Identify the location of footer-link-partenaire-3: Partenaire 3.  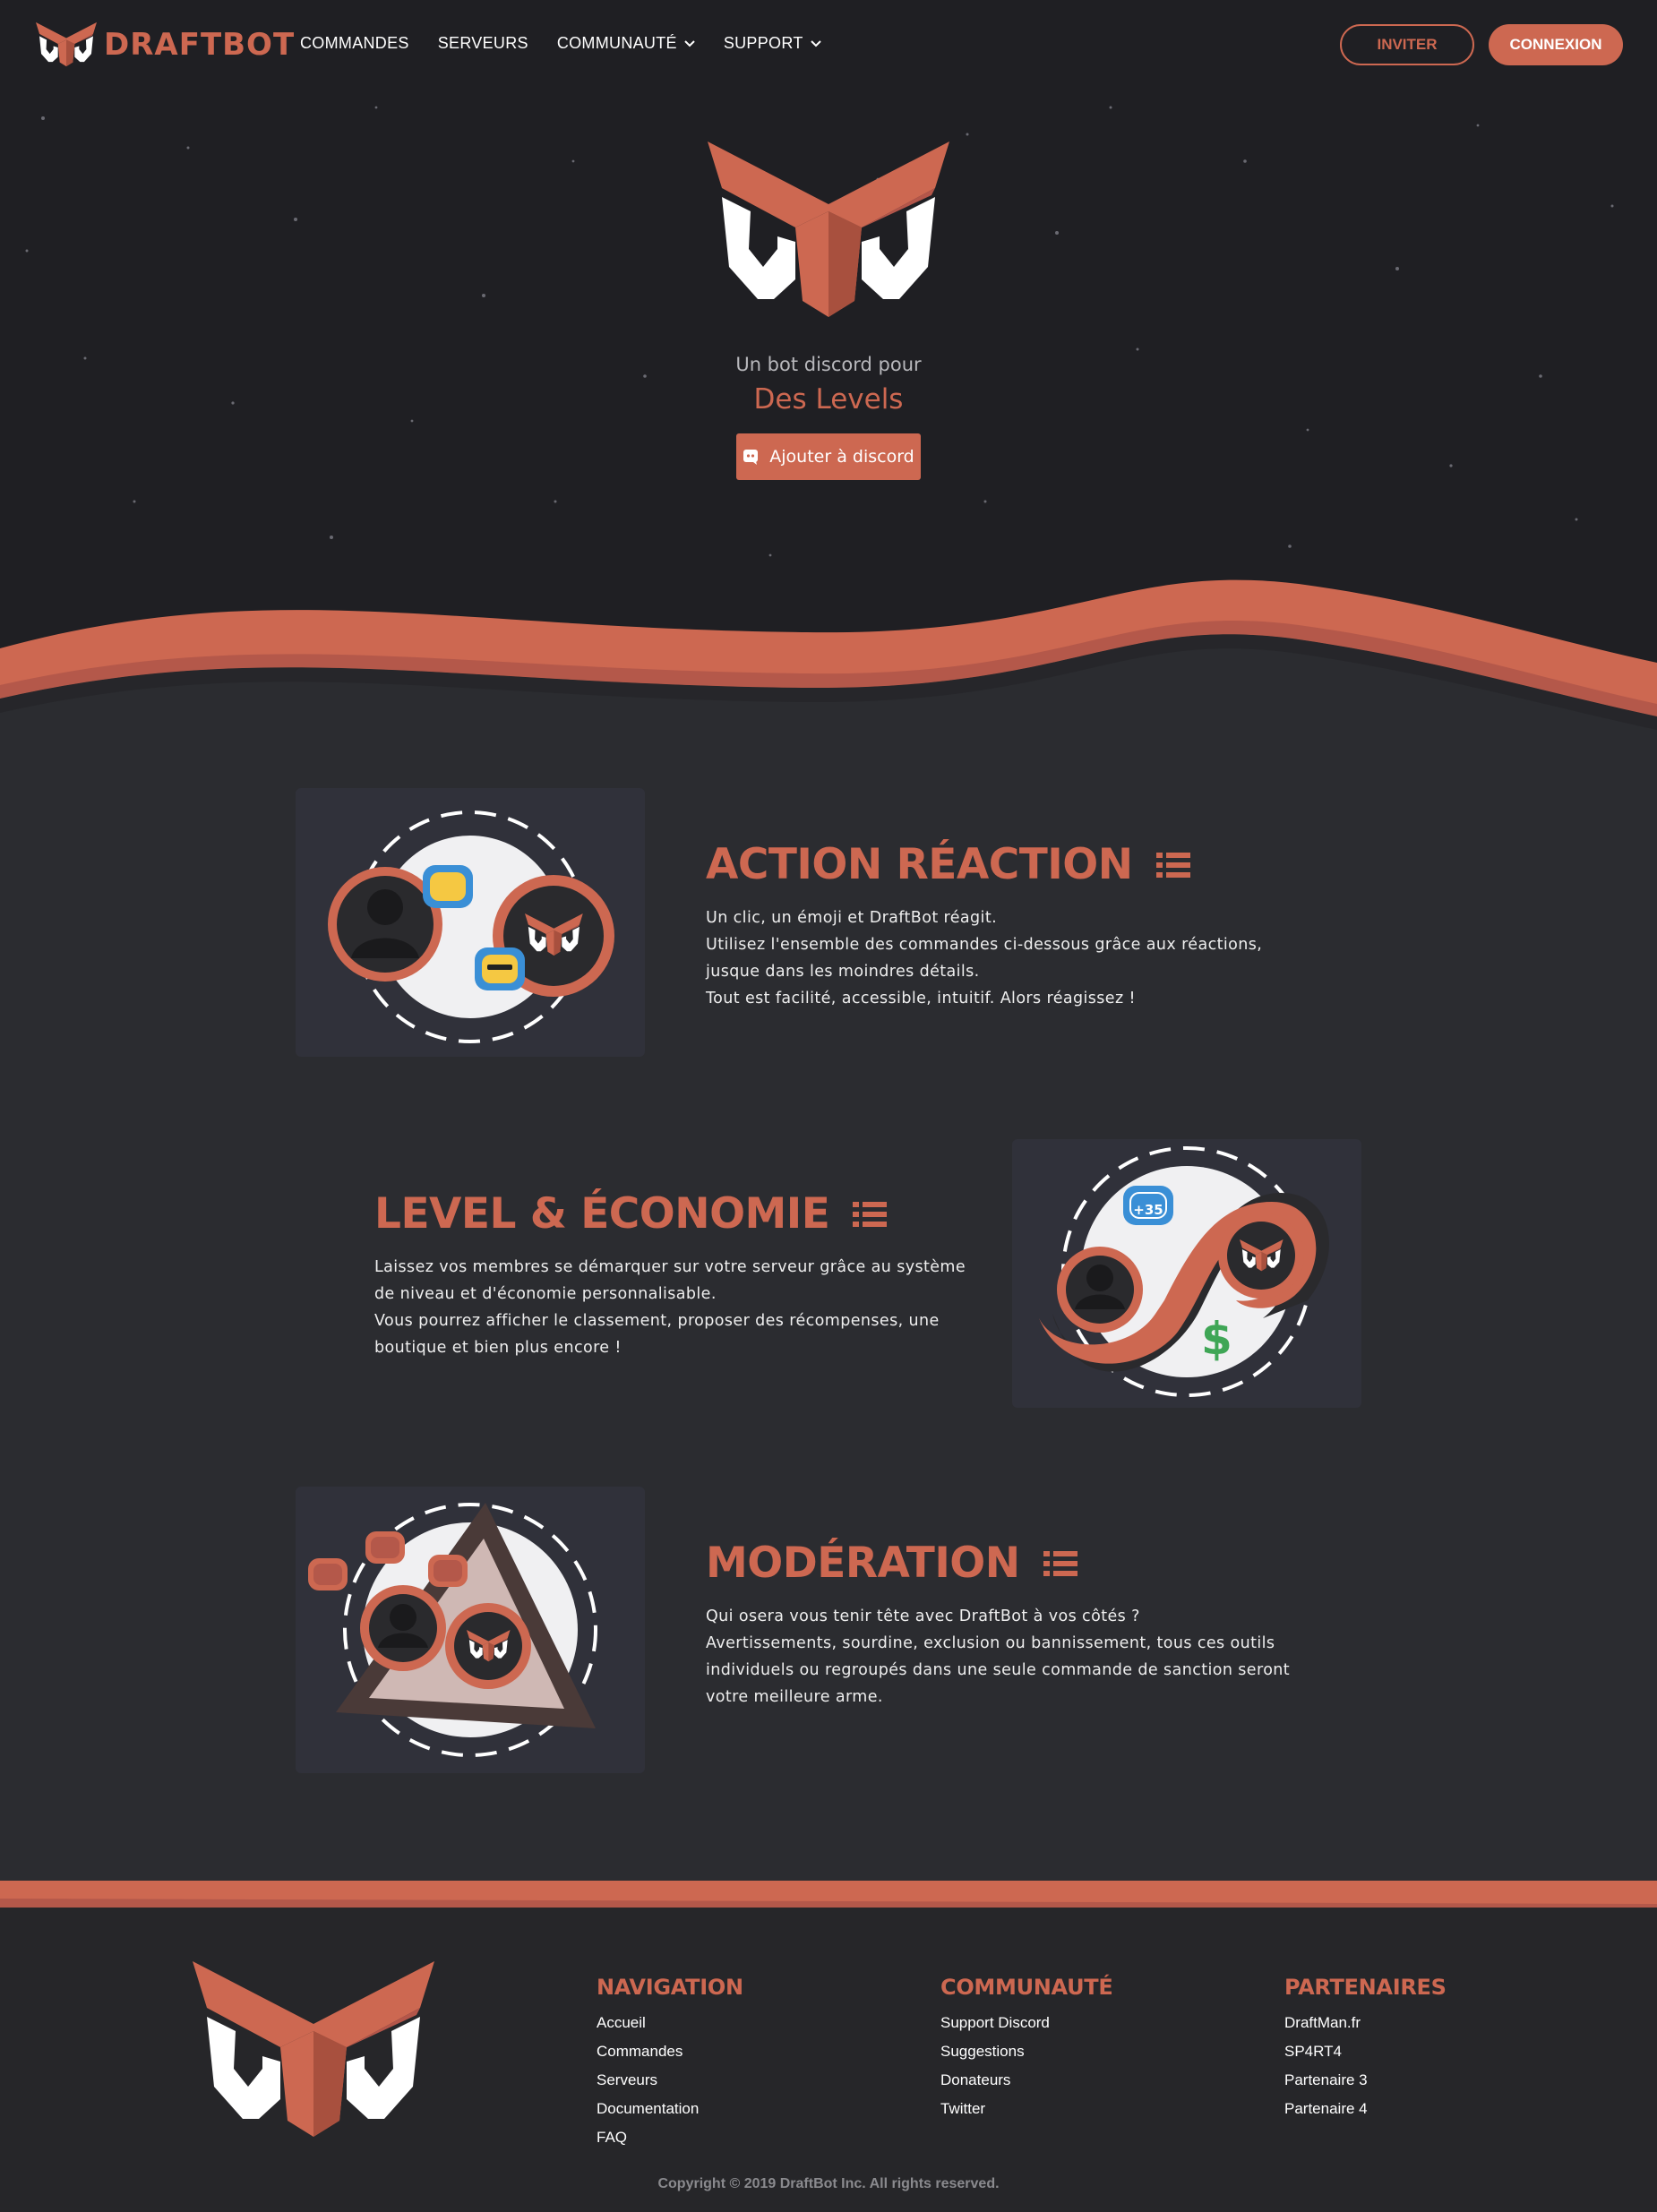
(1365, 2080).